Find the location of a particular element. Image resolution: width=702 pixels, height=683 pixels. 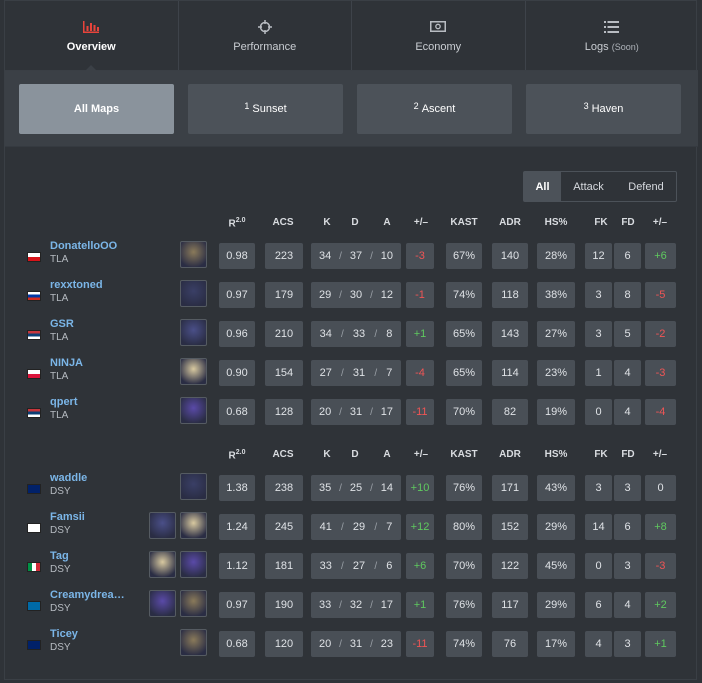

tab-economy: Economy is located at coordinates (439, 35).